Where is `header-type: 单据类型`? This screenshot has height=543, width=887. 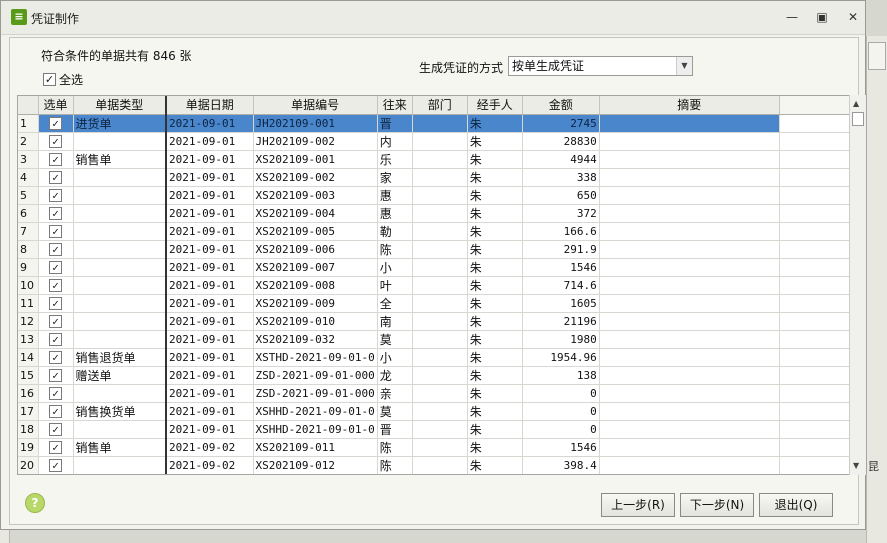 header-type: 单据类型 is located at coordinates (120, 105).